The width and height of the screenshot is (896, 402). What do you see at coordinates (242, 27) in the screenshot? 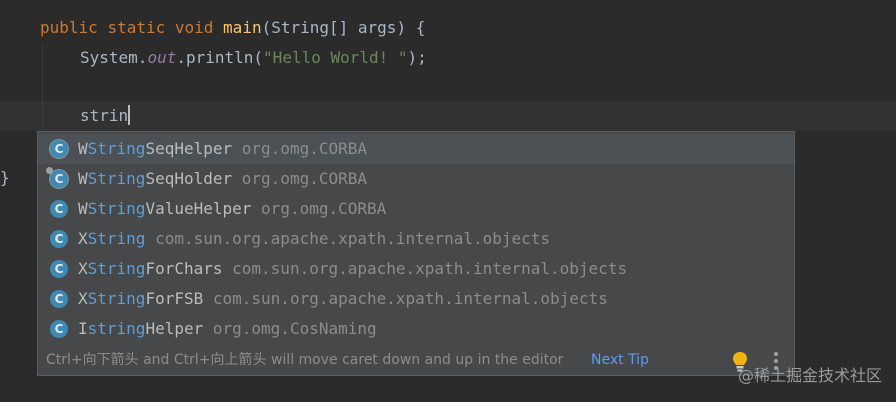
I see `method-name: main` at bounding box center [242, 27].